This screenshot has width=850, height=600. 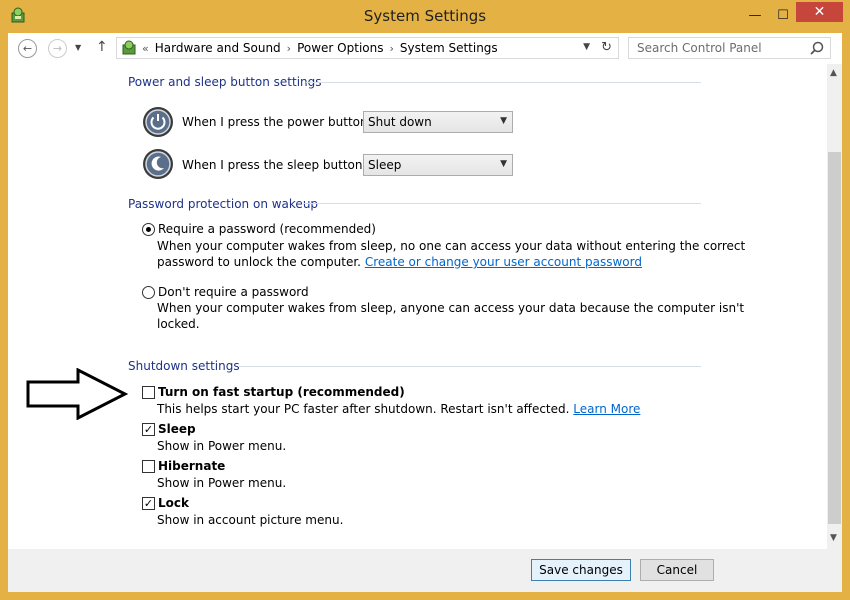 I want to click on require-password-radio, so click(x=148, y=229).